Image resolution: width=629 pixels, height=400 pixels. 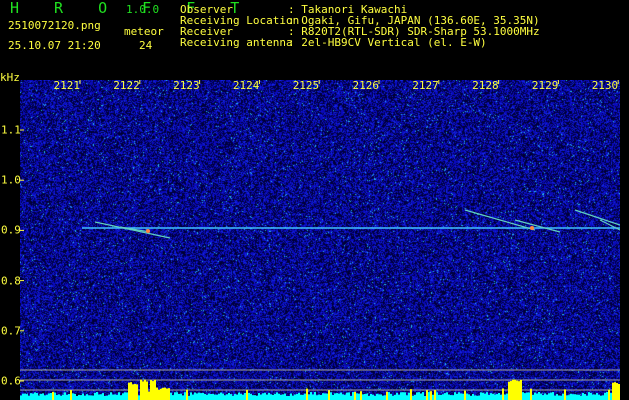 I want to click on x-tick-label: 2124, so click(x=246, y=85).